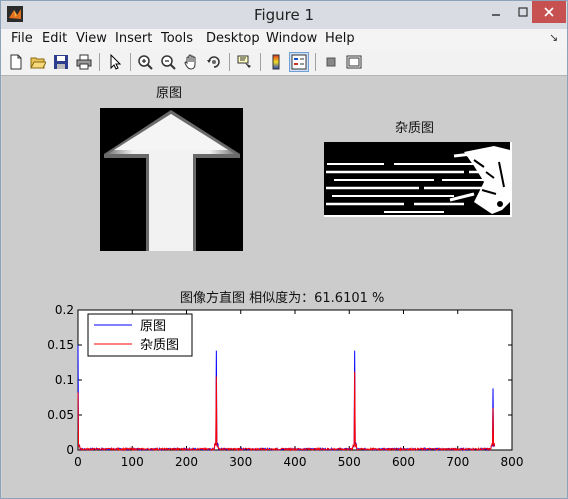 This screenshot has width=568, height=499. What do you see at coordinates (240, 462) in the screenshot?
I see `x-tick-label: 300` at bounding box center [240, 462].